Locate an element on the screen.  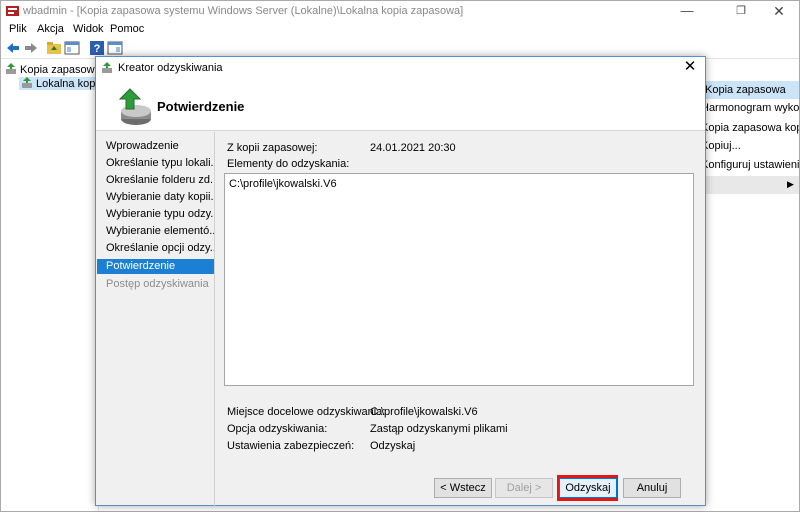
wbadmin-app-icon is located at coordinates (12, 11).